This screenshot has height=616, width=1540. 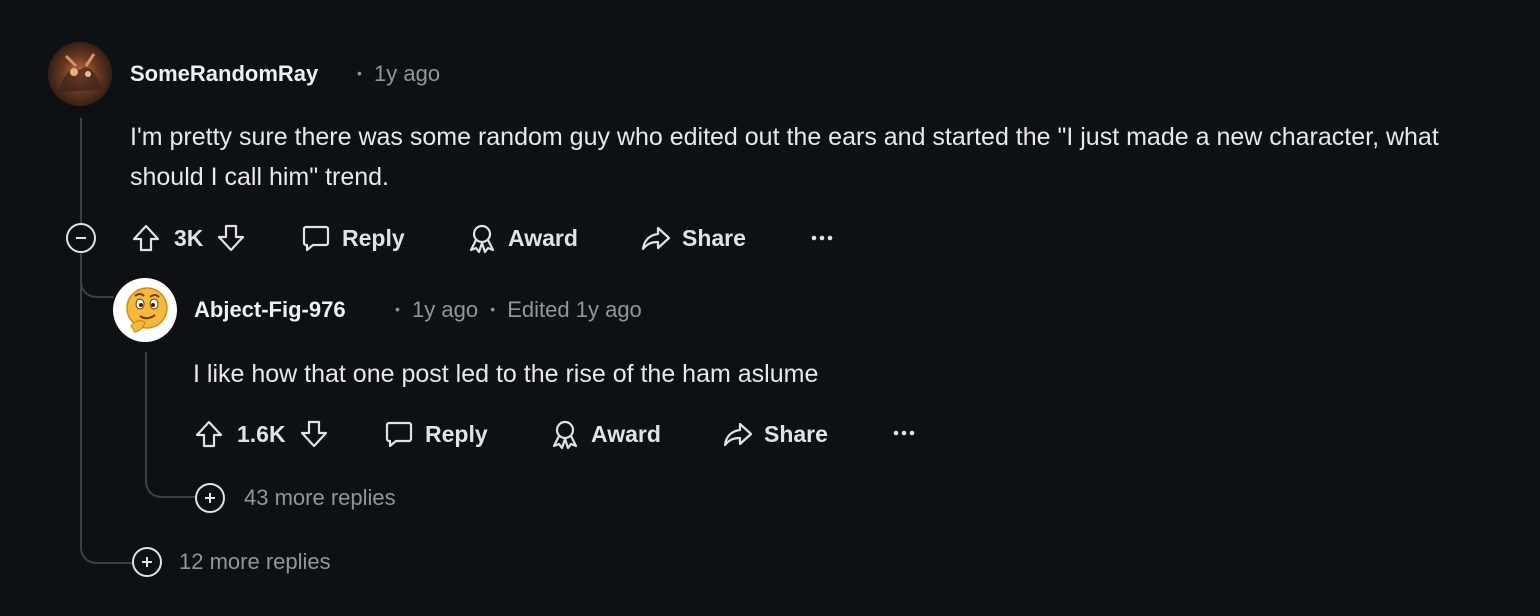 I want to click on more-replies-link: 43 more replies, so click(x=320, y=498).